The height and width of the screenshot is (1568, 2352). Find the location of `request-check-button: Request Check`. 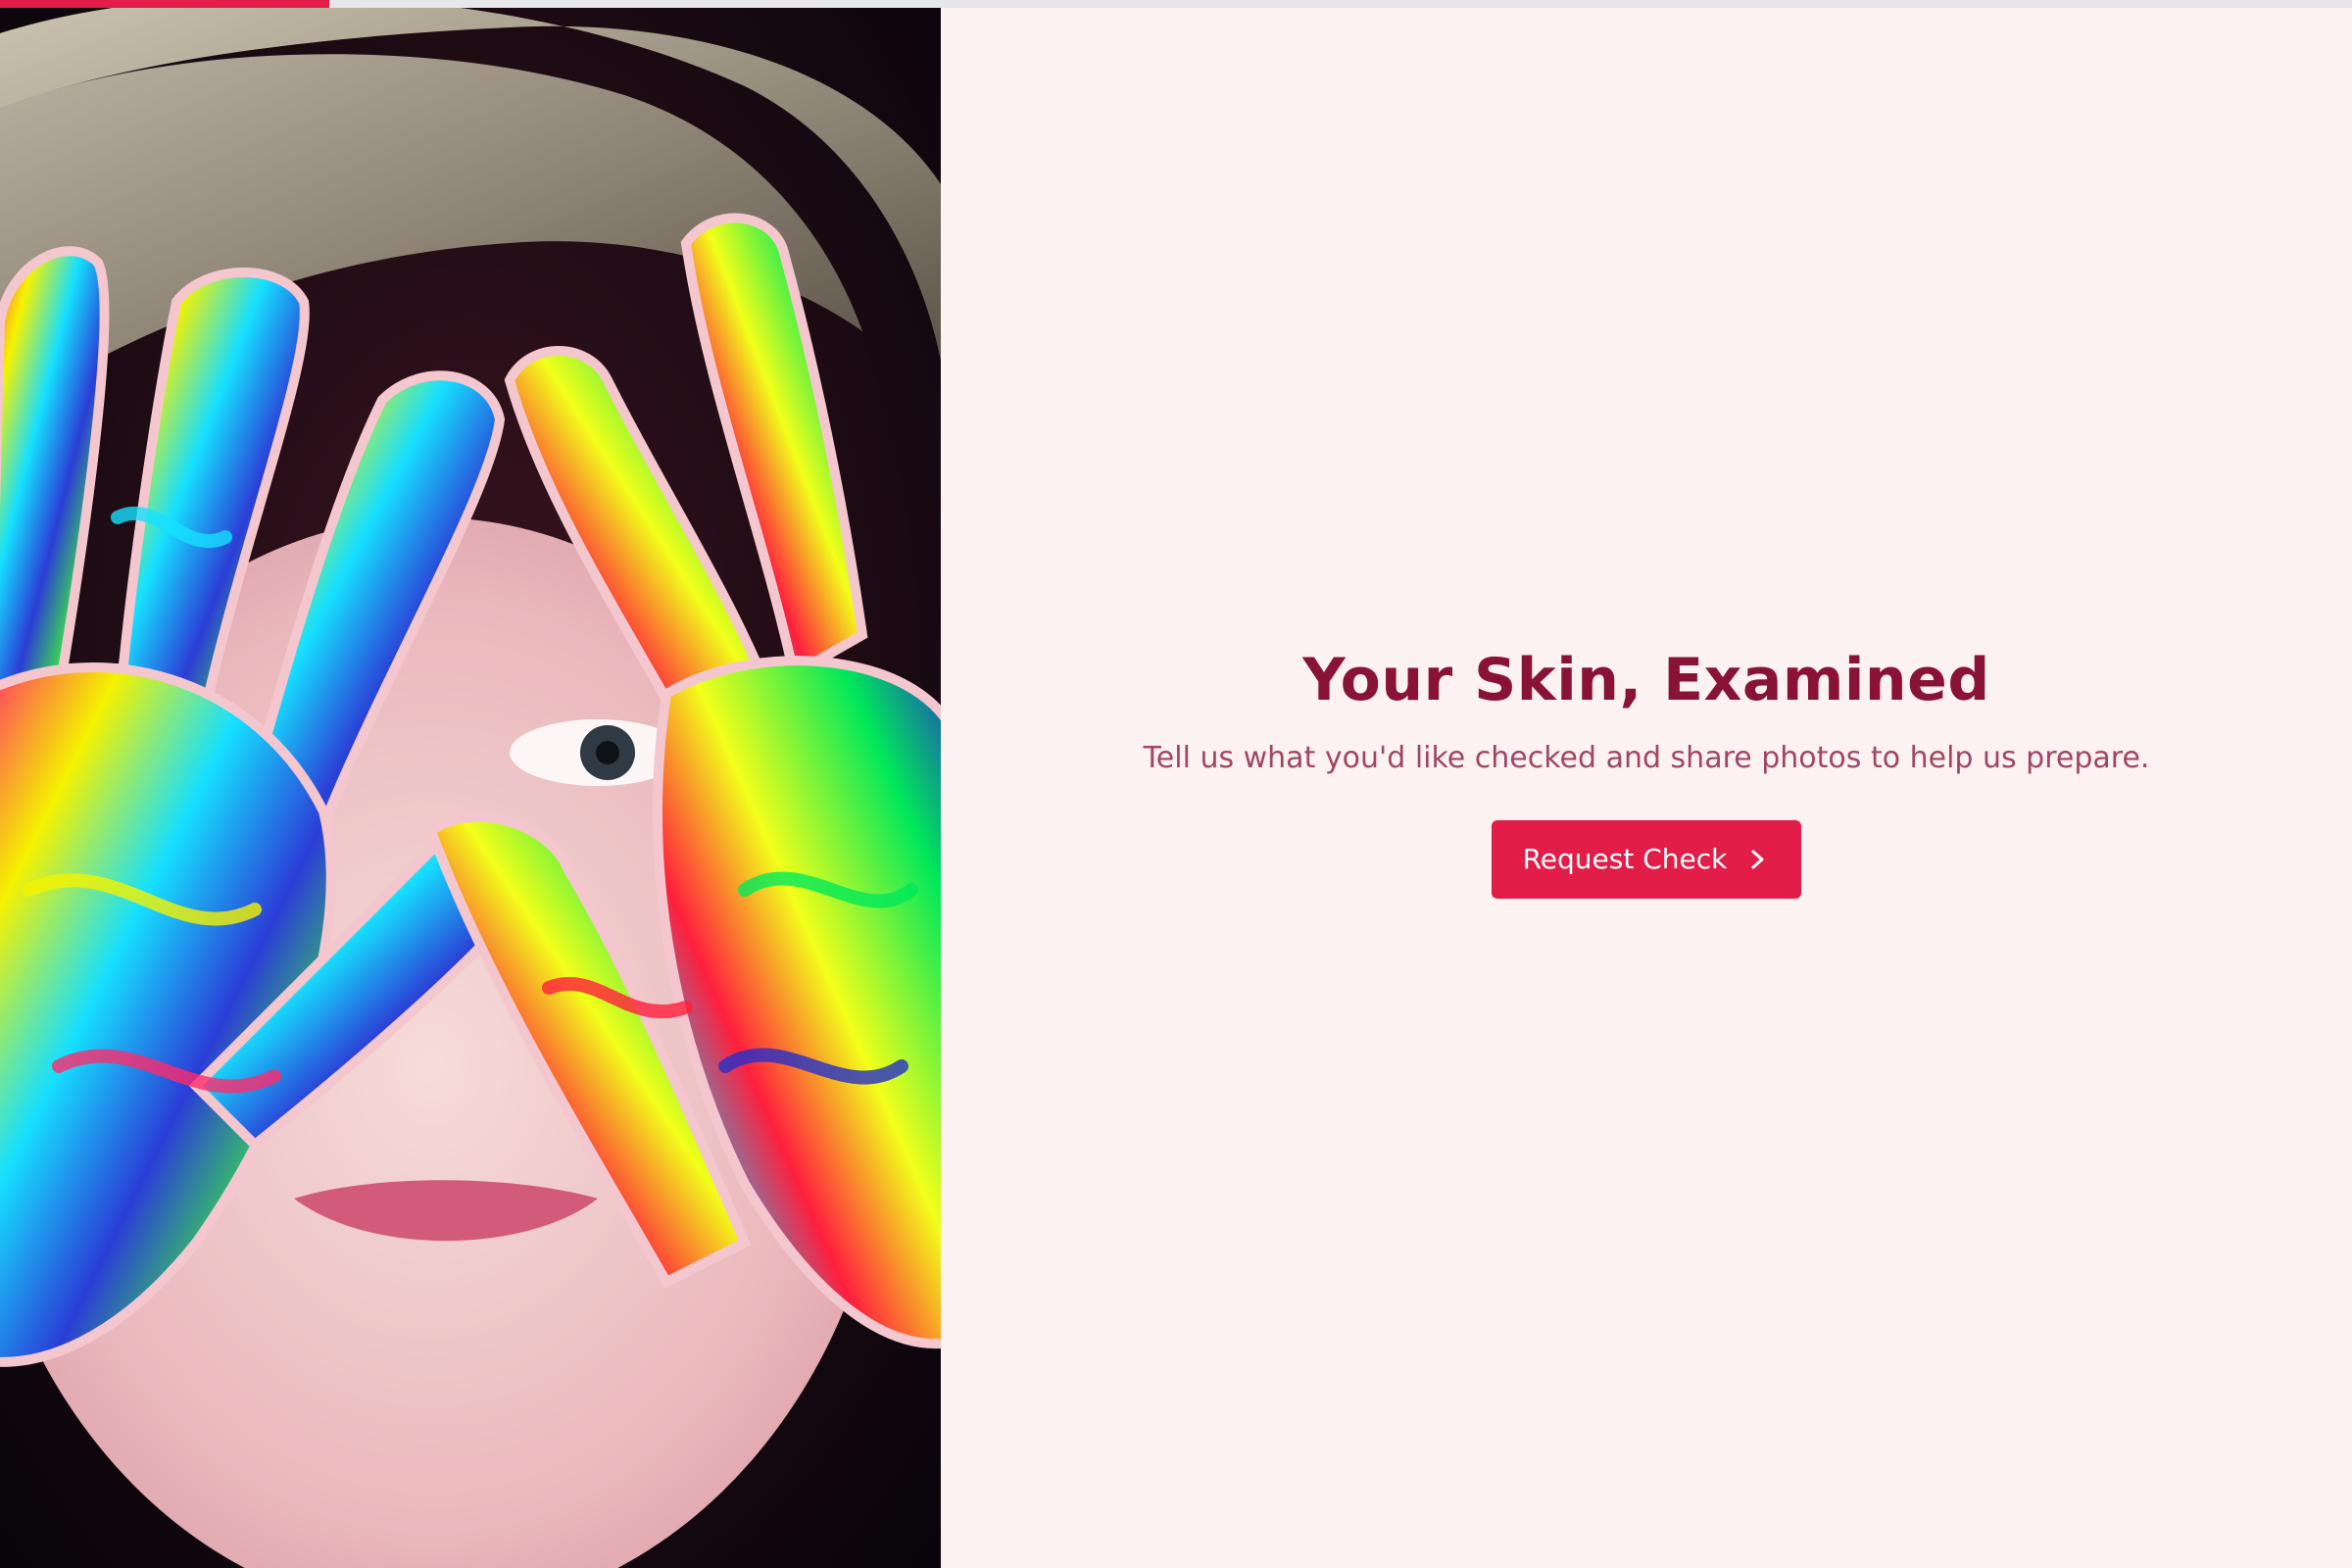

request-check-button: Request Check is located at coordinates (1646, 859).